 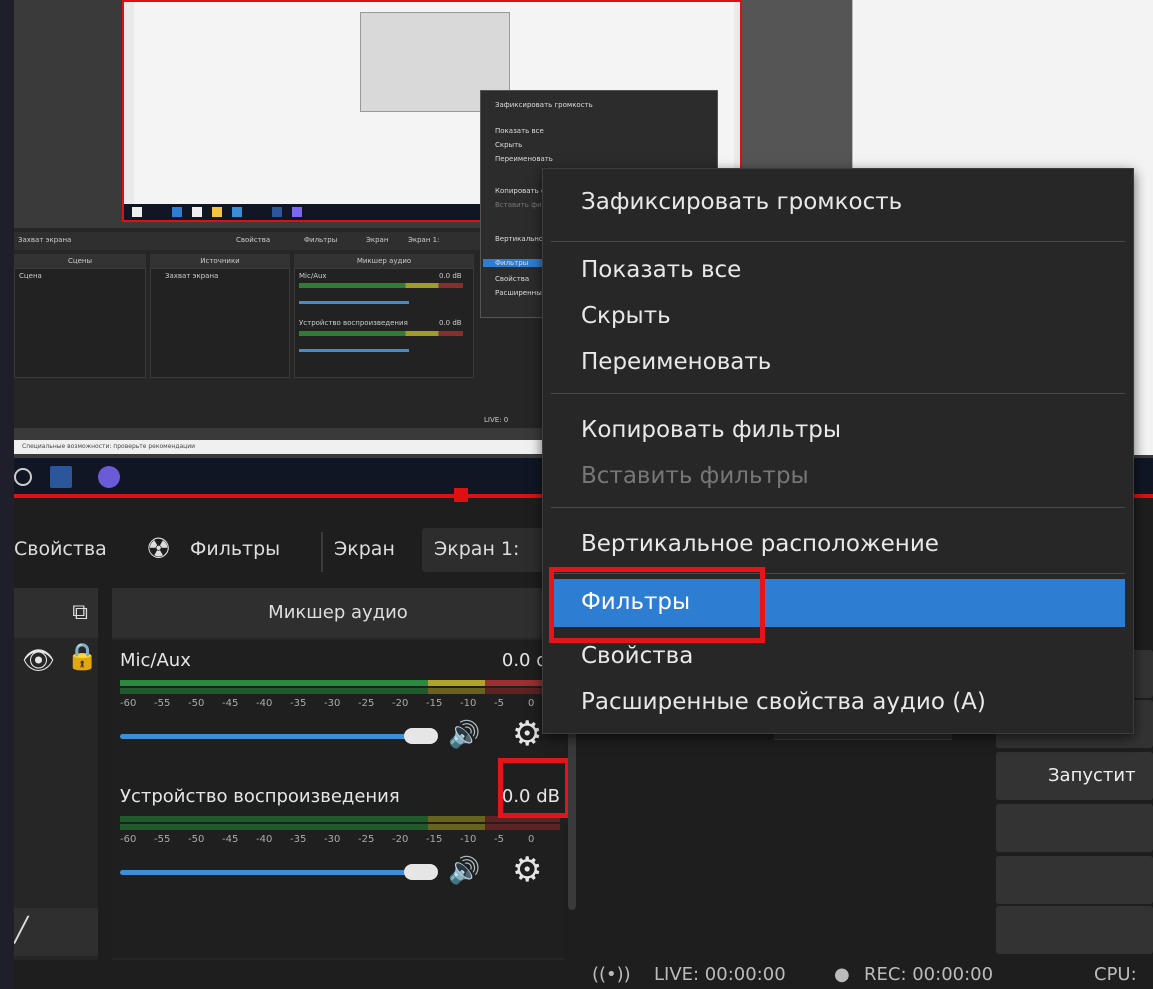 I want to click on nested-sources-head: Источники, so click(x=220, y=261).